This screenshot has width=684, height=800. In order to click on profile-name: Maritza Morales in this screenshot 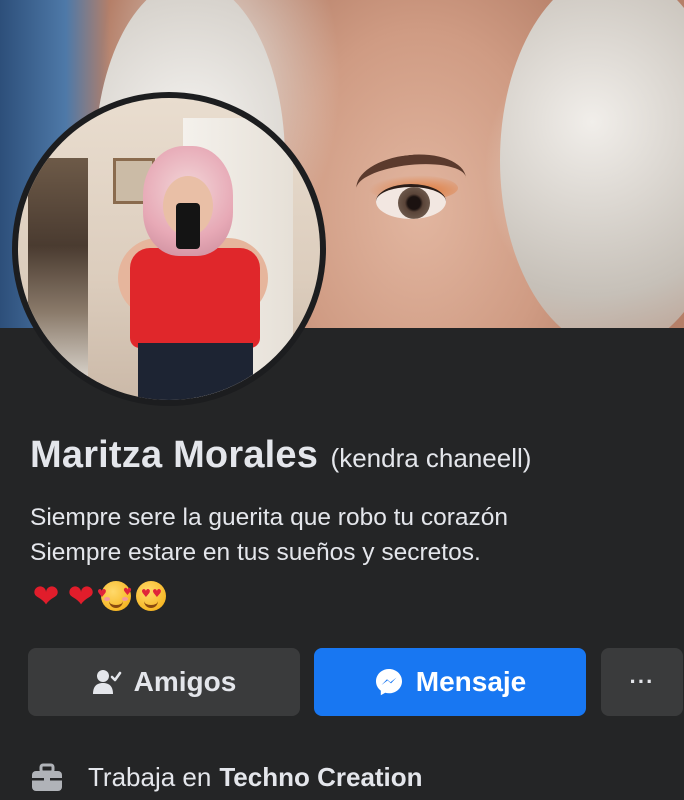, I will do `click(174, 455)`.